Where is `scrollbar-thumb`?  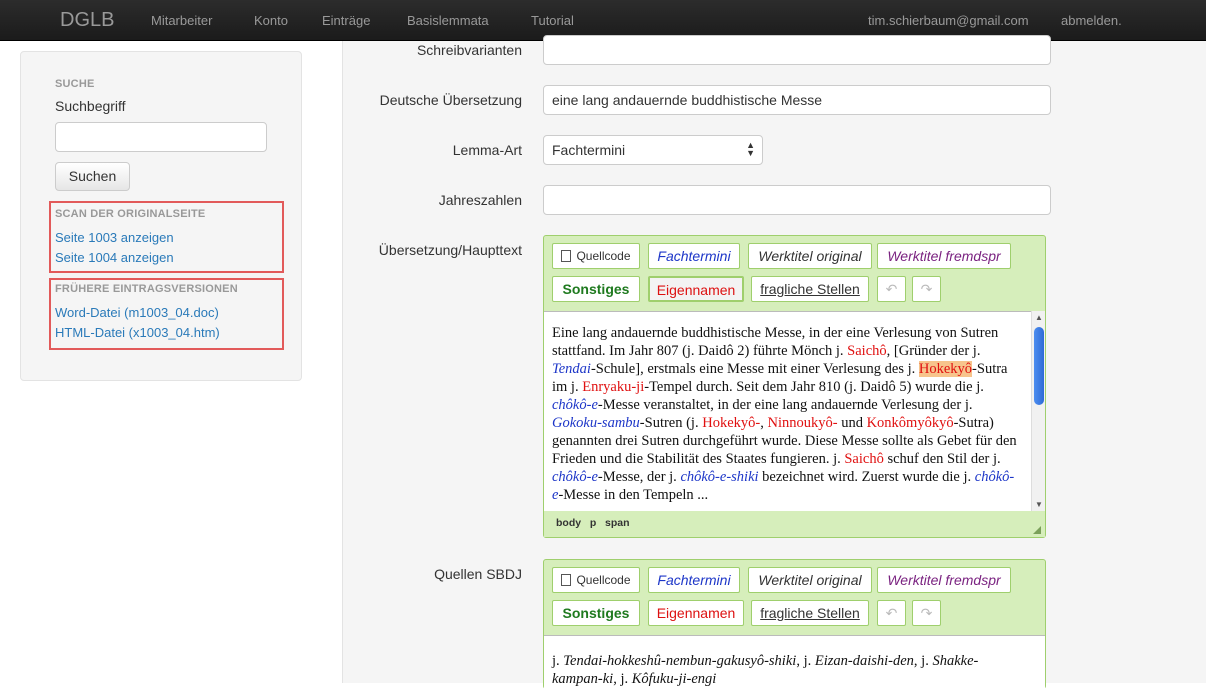
scrollbar-thumb is located at coordinates (1039, 366).